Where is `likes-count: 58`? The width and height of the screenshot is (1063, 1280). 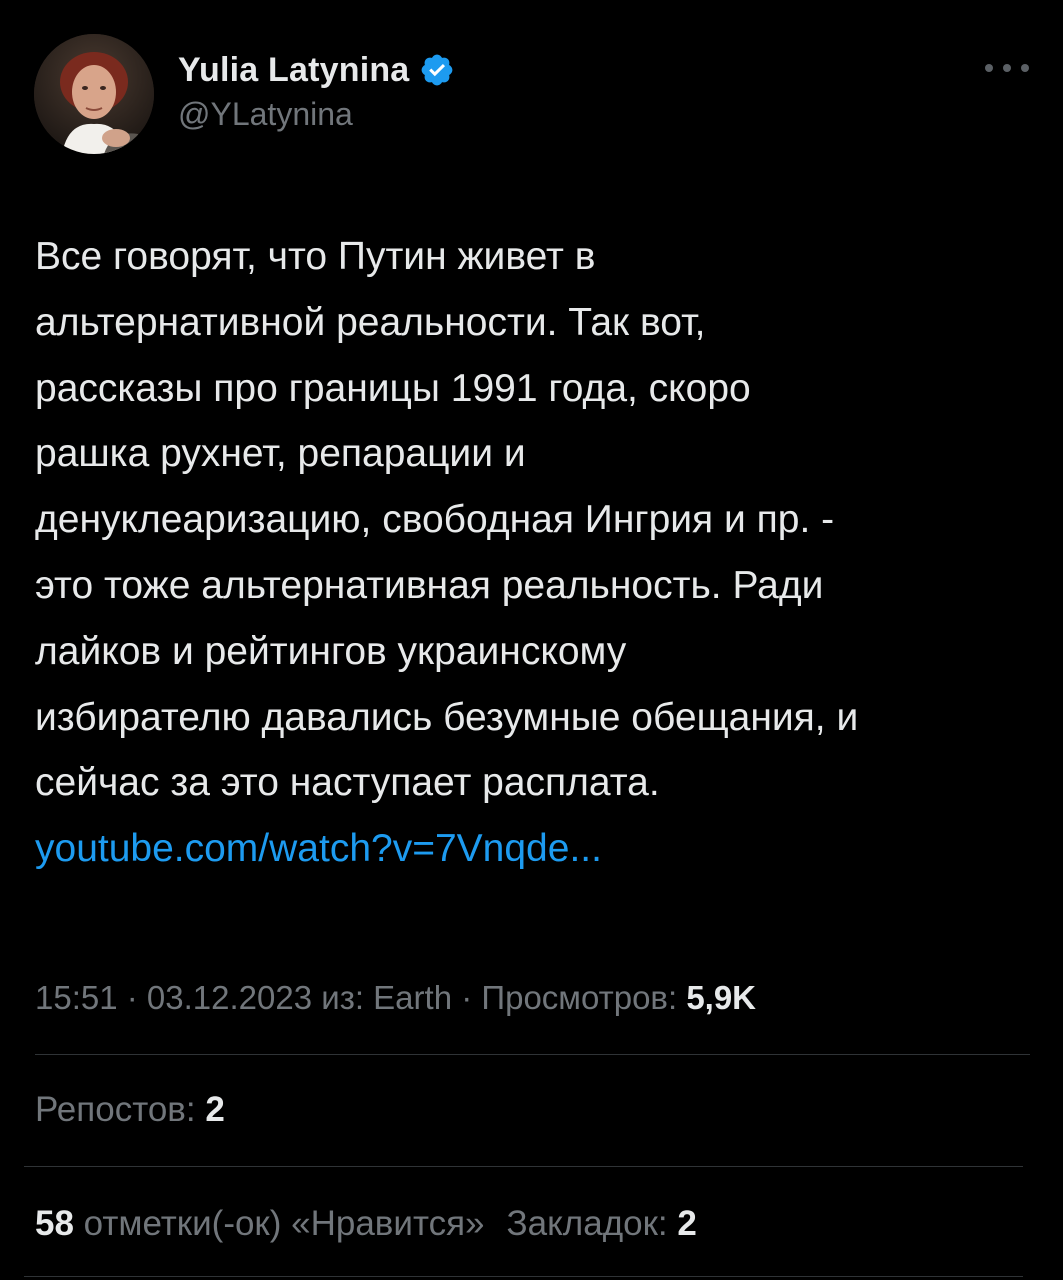 likes-count: 58 is located at coordinates (54, 1223).